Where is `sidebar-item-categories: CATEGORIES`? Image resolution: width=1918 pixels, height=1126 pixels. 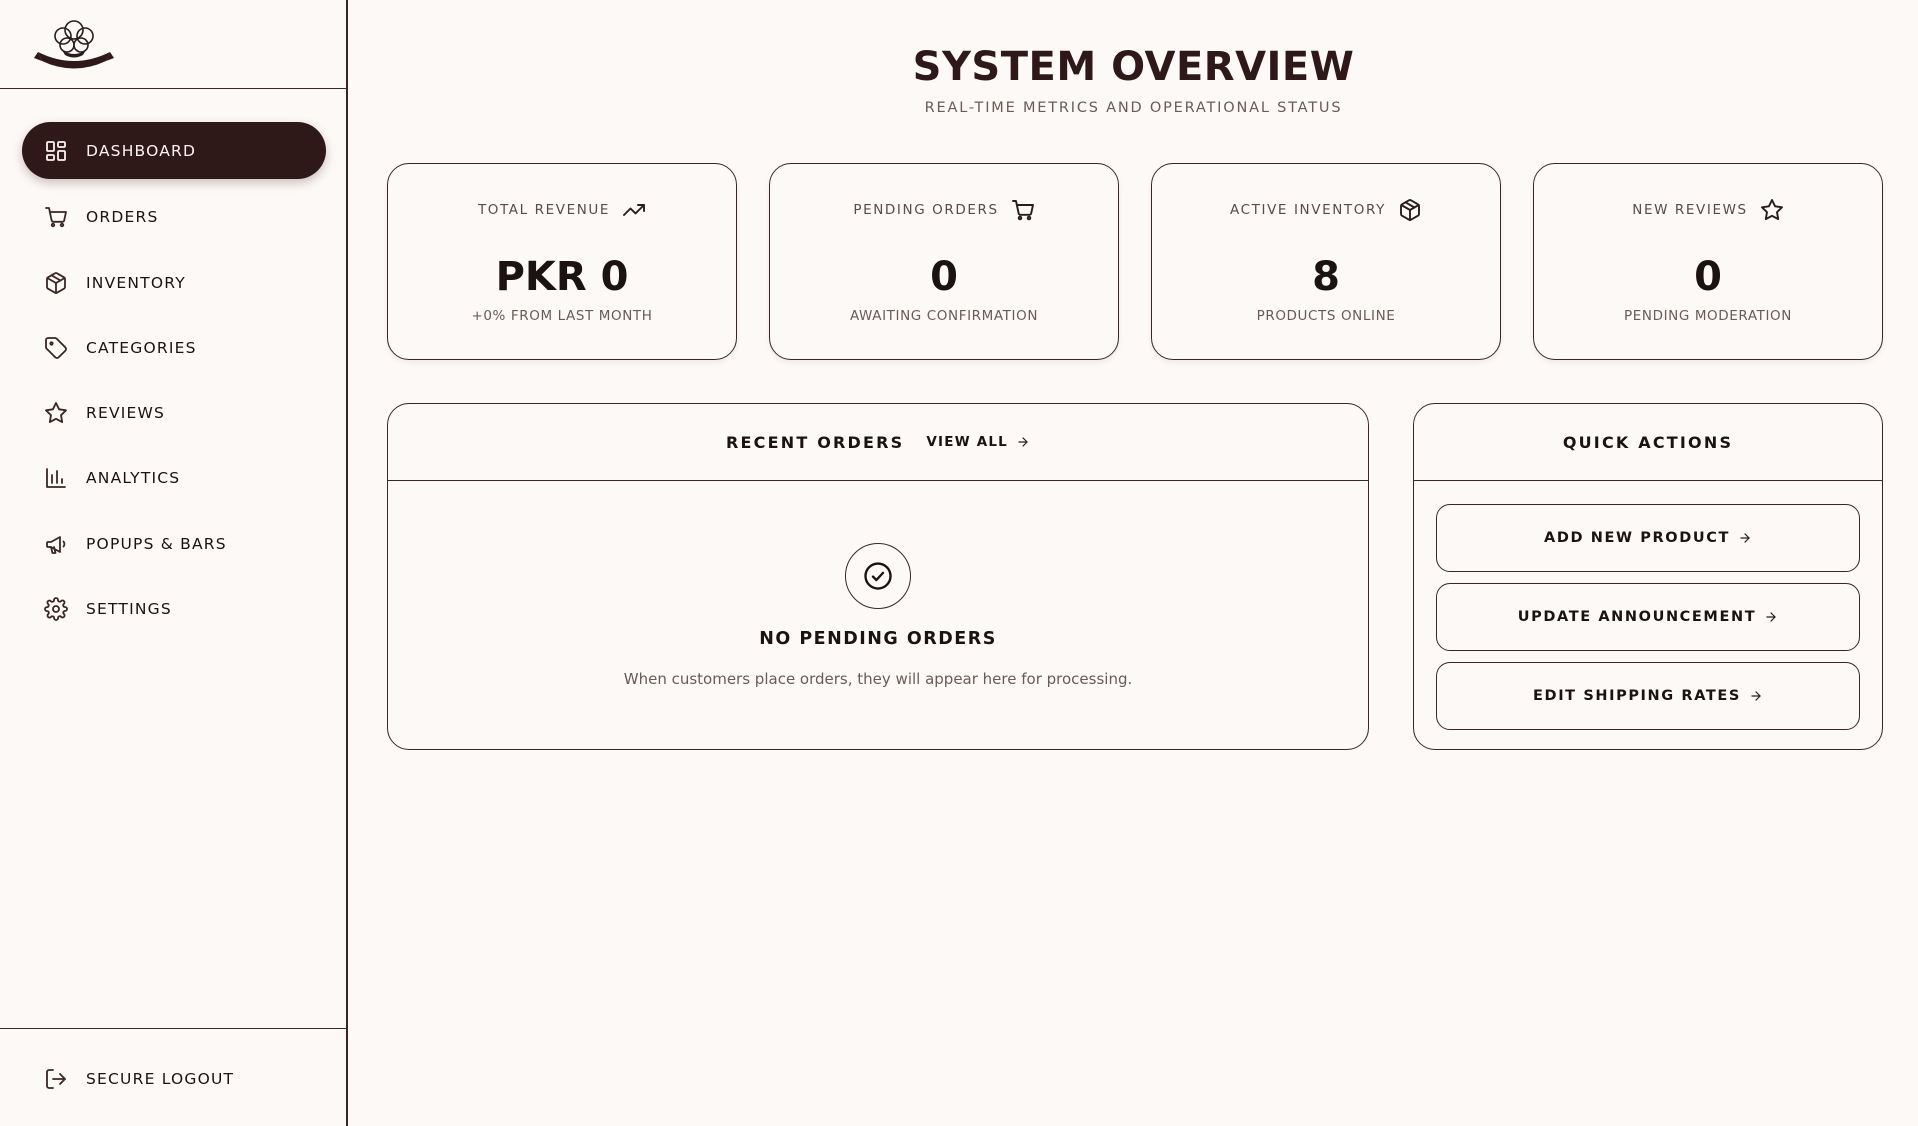 sidebar-item-categories: CATEGORIES is located at coordinates (174, 347).